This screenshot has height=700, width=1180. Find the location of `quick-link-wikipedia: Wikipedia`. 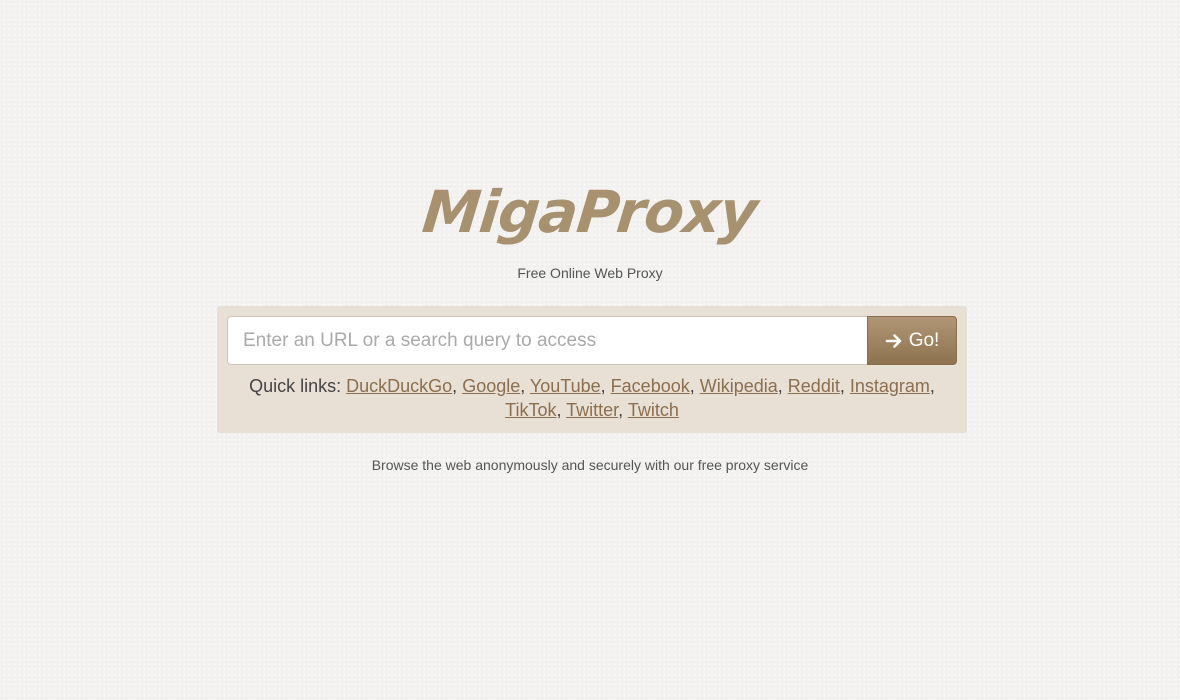

quick-link-wikipedia: Wikipedia is located at coordinates (739, 386).